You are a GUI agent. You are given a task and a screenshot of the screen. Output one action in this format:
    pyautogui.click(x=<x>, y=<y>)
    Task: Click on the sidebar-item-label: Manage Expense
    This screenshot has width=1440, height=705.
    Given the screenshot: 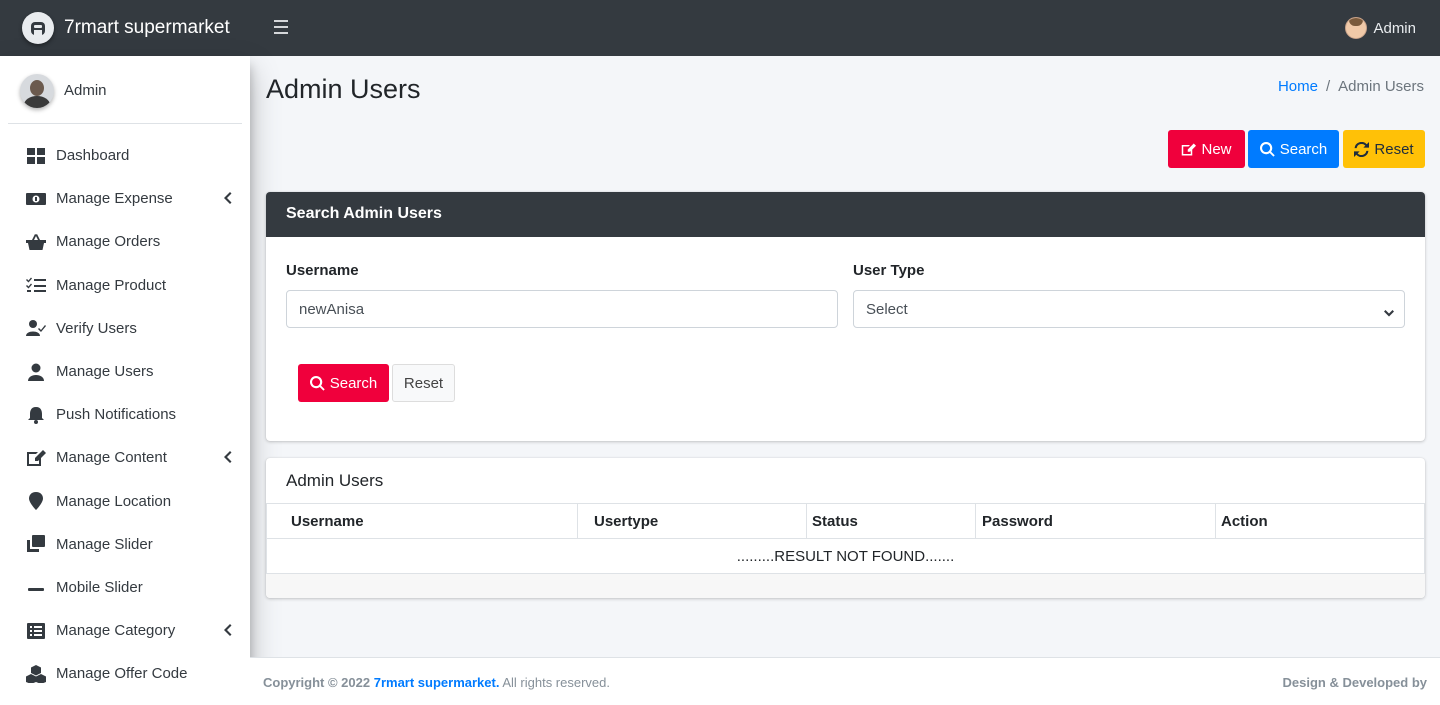 What is the action you would take?
    pyautogui.click(x=114, y=199)
    